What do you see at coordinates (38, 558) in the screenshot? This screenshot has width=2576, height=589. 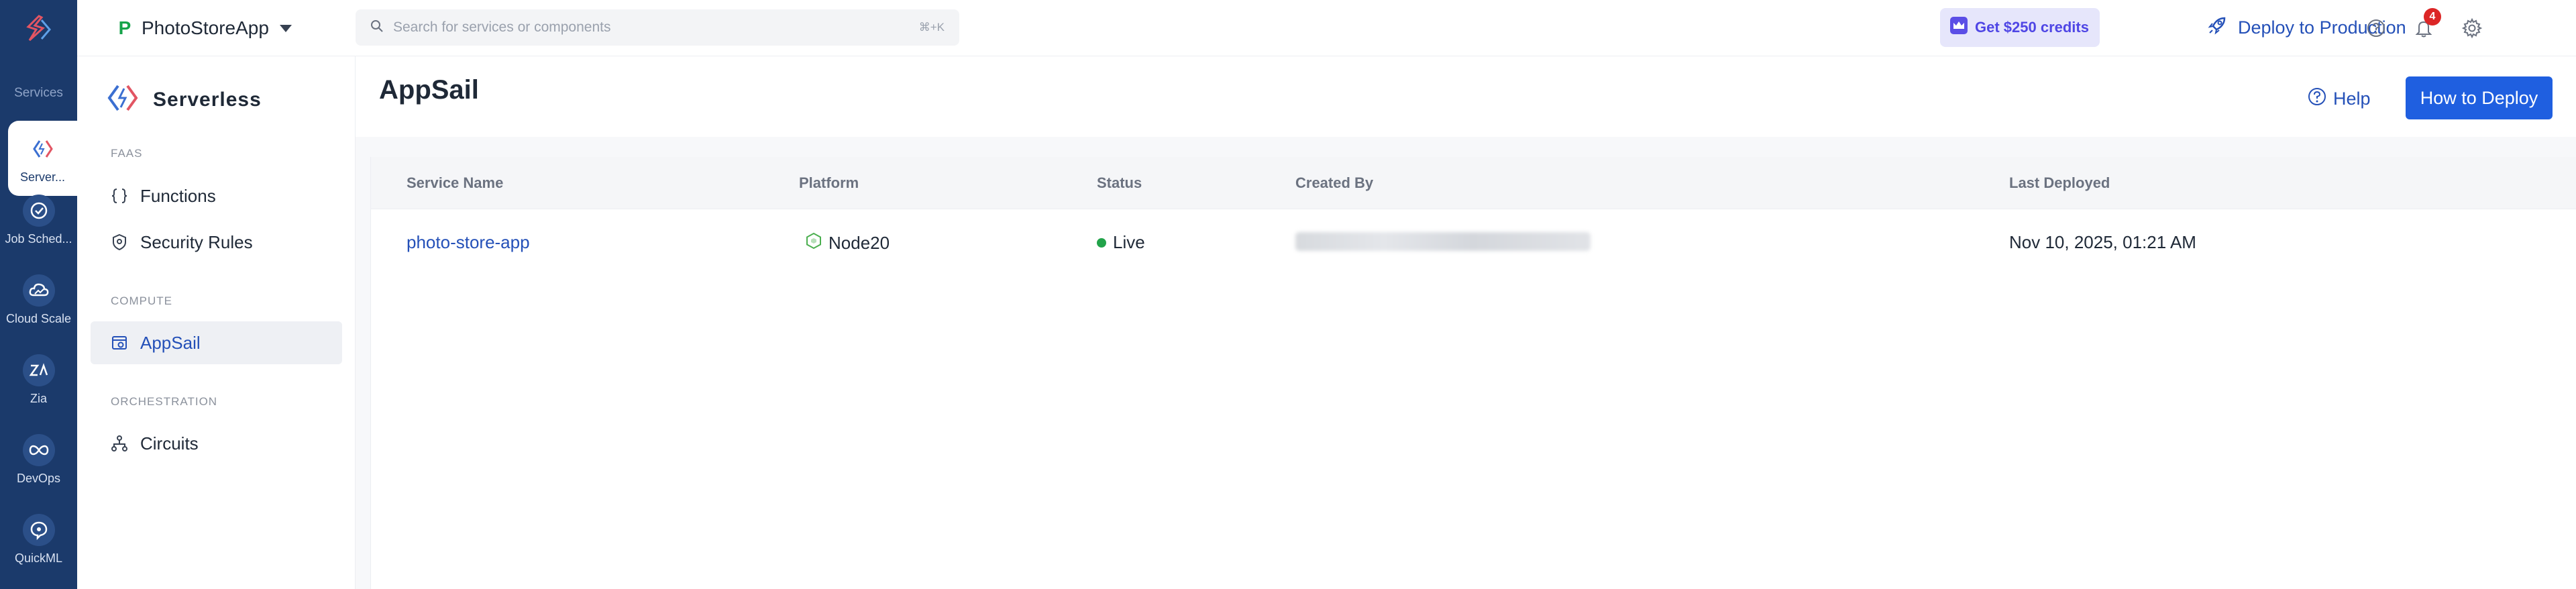 I see `rail-item-label: QuickML` at bounding box center [38, 558].